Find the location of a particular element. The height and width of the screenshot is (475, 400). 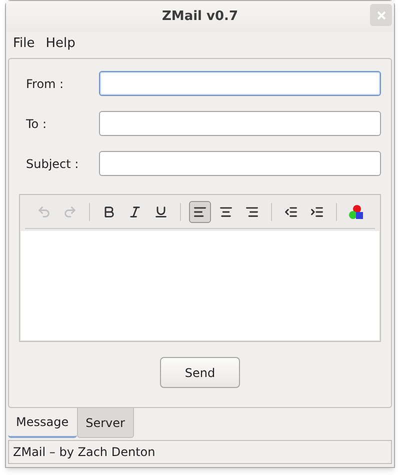

field-label: To : is located at coordinates (36, 124).